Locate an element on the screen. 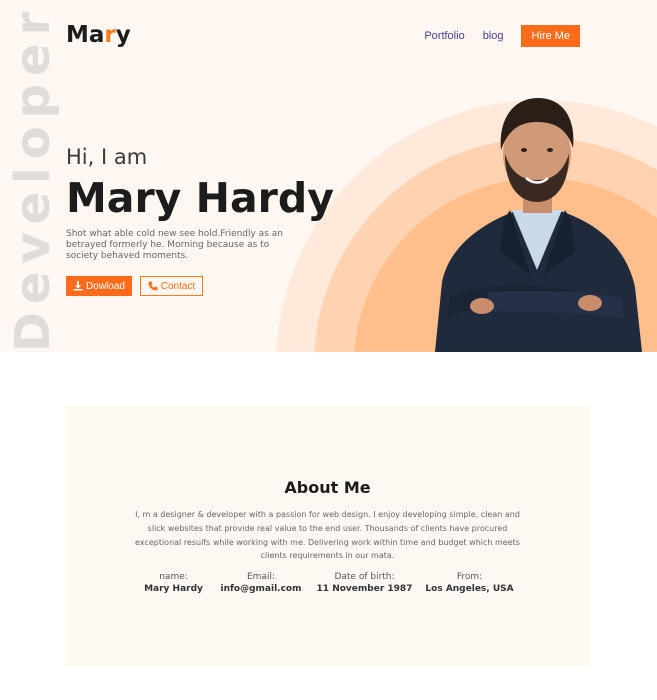 The image size is (657, 700). about-title: About Me is located at coordinates (327, 487).